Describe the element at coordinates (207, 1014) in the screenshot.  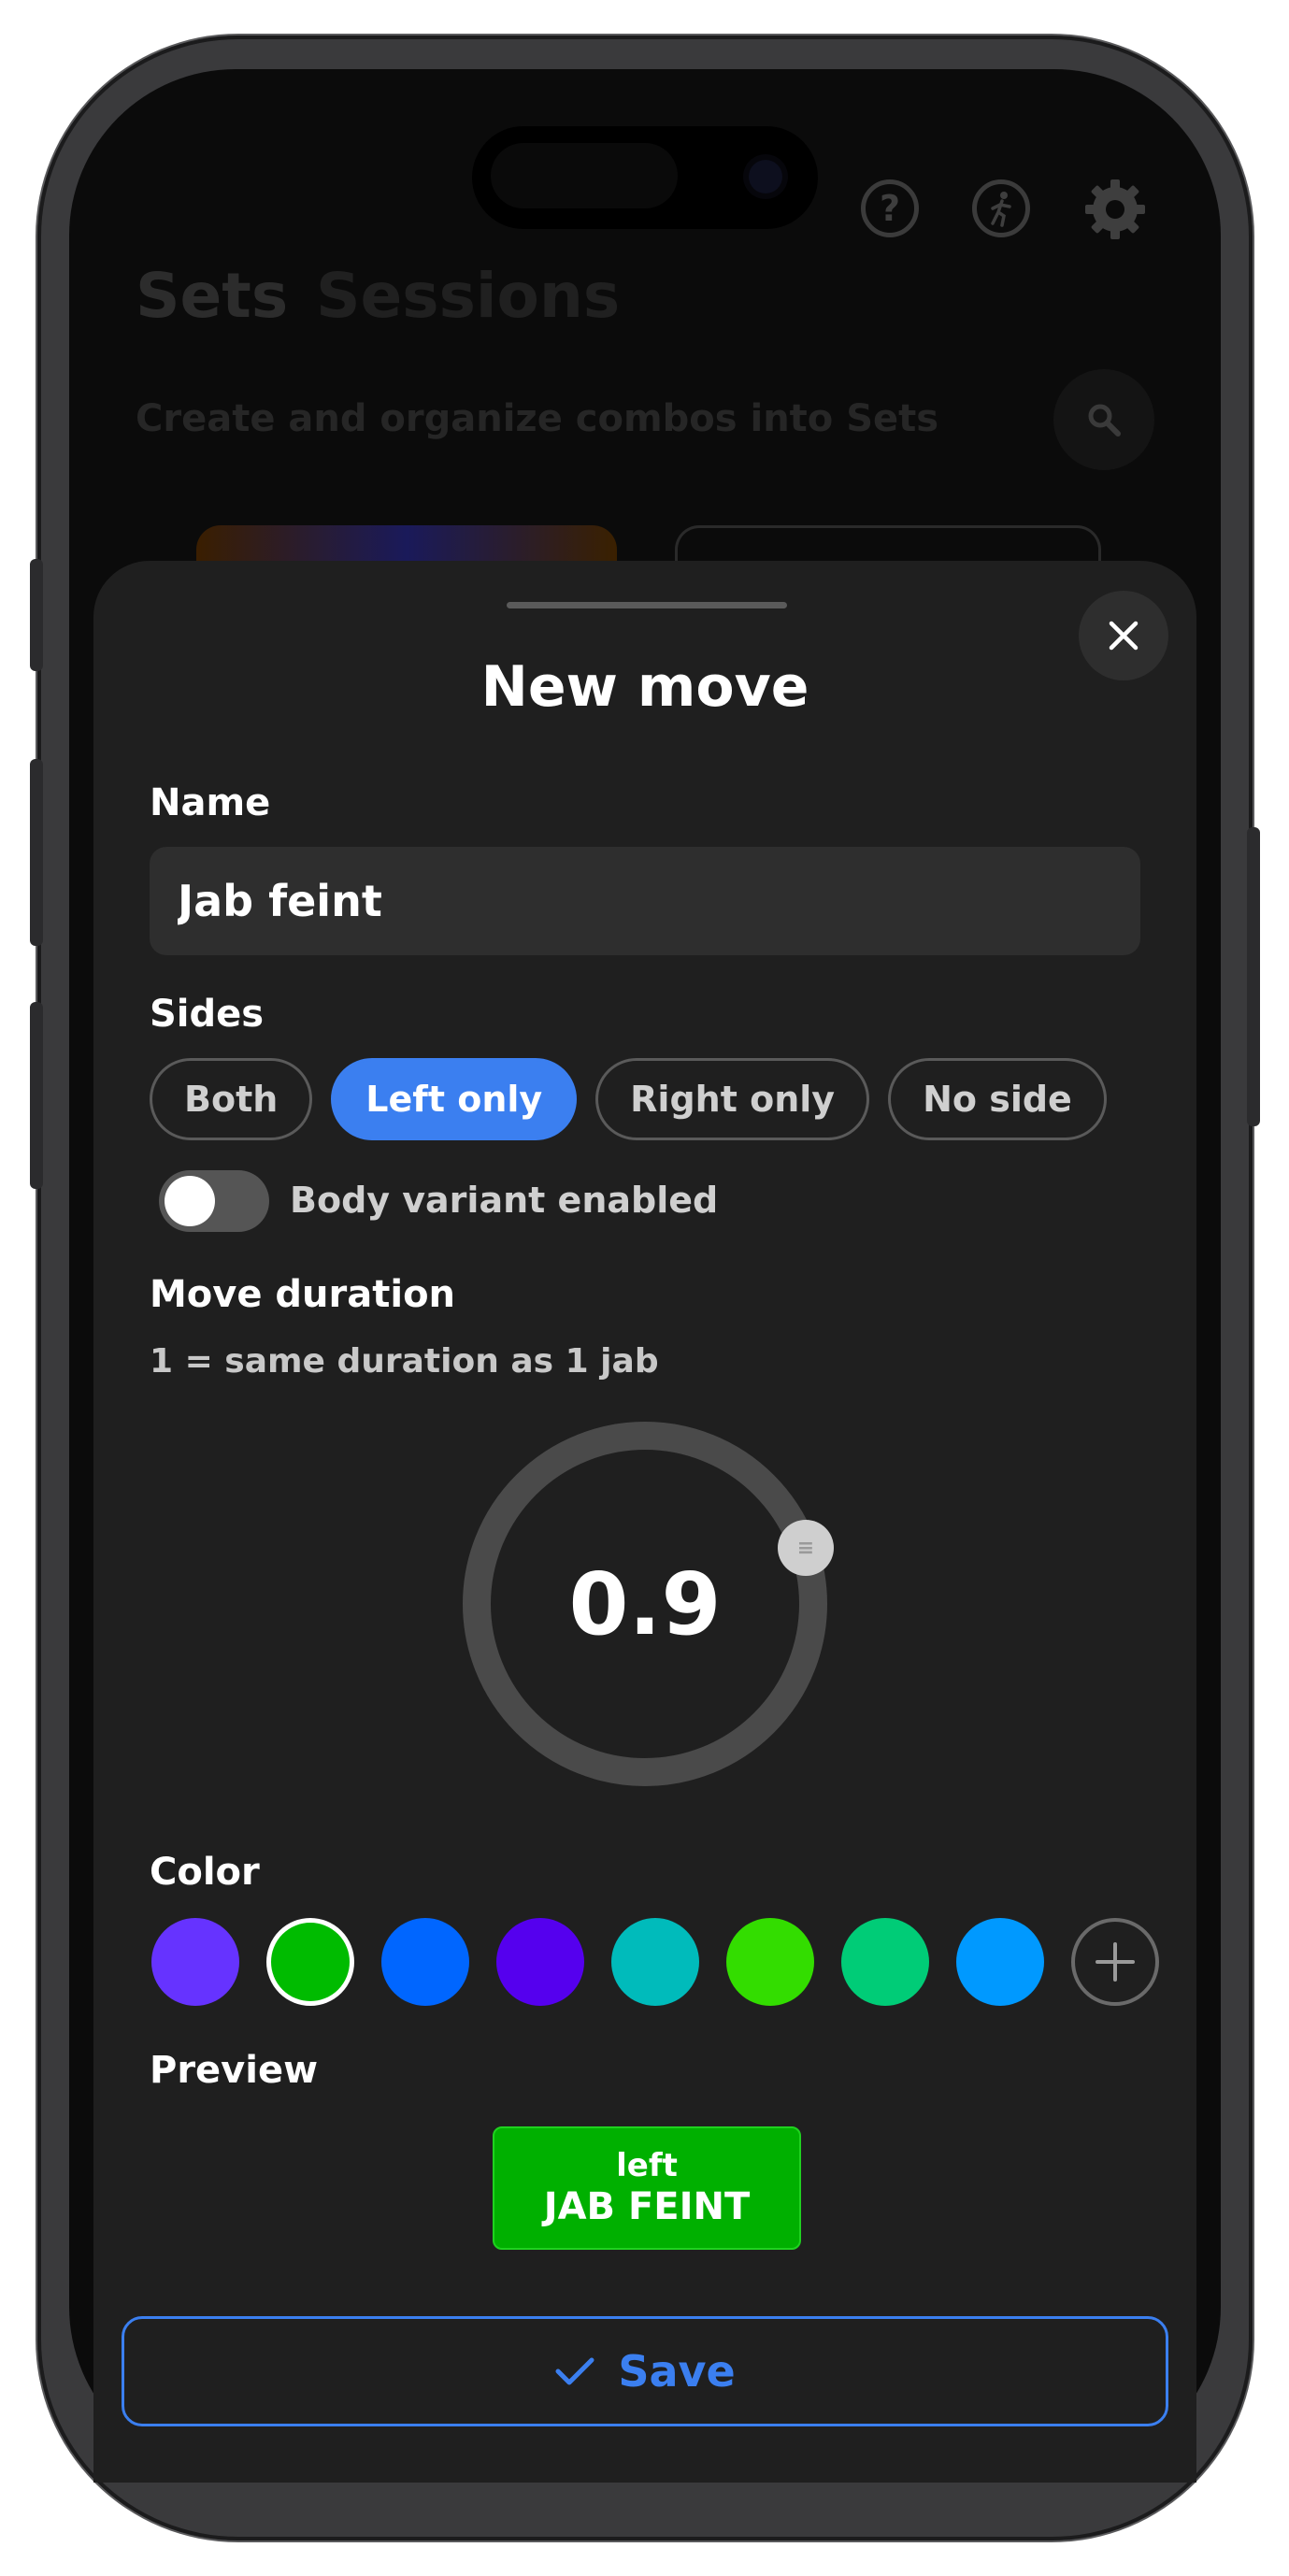
I see `sides-label: Sides` at that location.